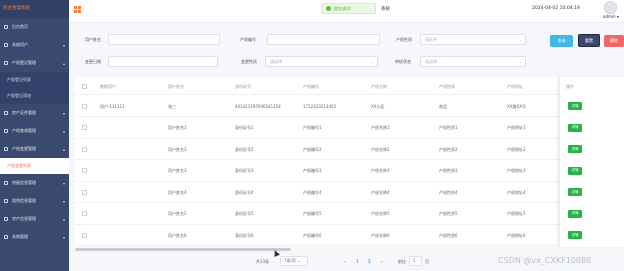 This screenshot has width=624, height=271. What do you see at coordinates (369, 261) in the screenshot?
I see `page-number-current: 2` at bounding box center [369, 261].